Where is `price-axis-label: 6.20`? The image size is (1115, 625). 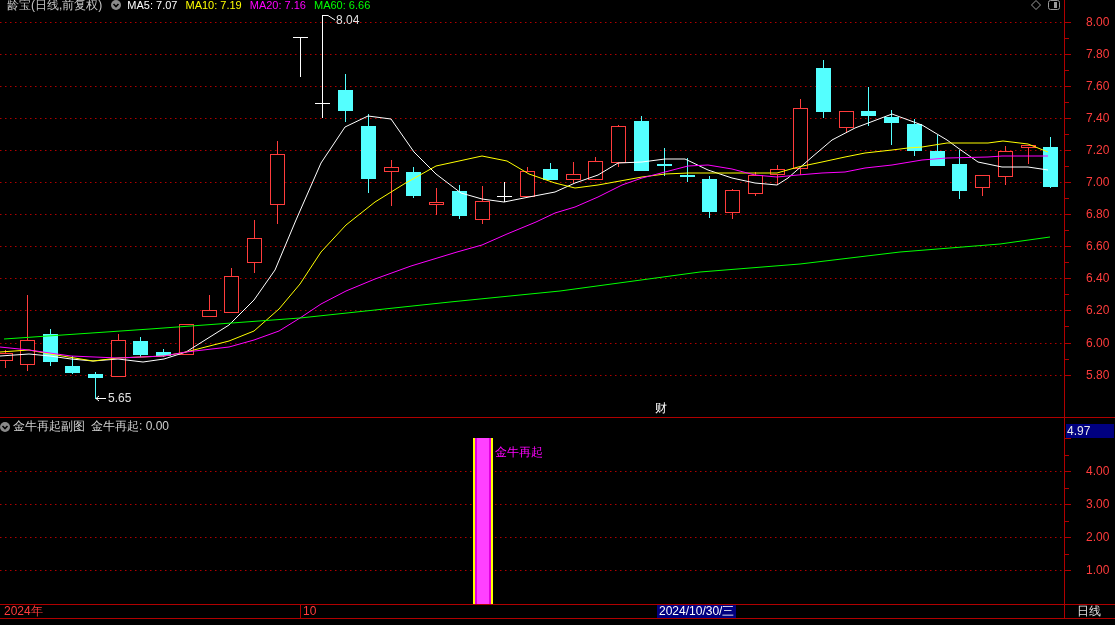
price-axis-label: 6.20 is located at coordinates (1098, 310).